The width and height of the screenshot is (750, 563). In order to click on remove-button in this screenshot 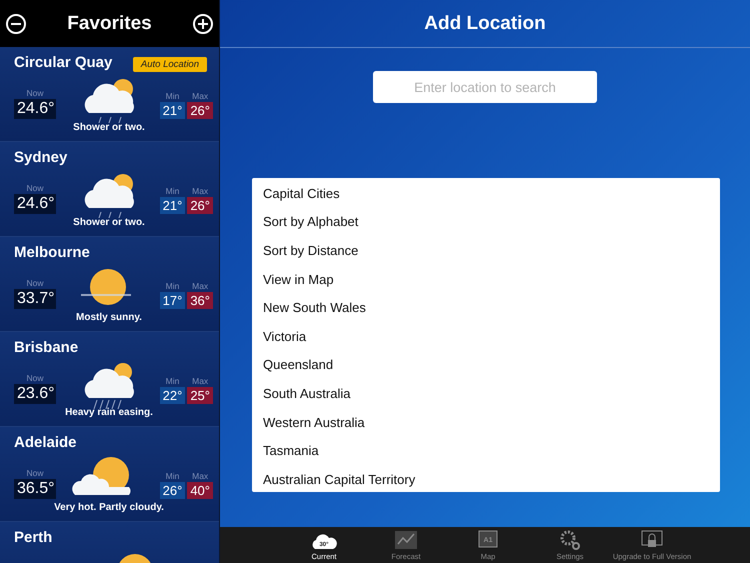, I will do `click(16, 24)`.